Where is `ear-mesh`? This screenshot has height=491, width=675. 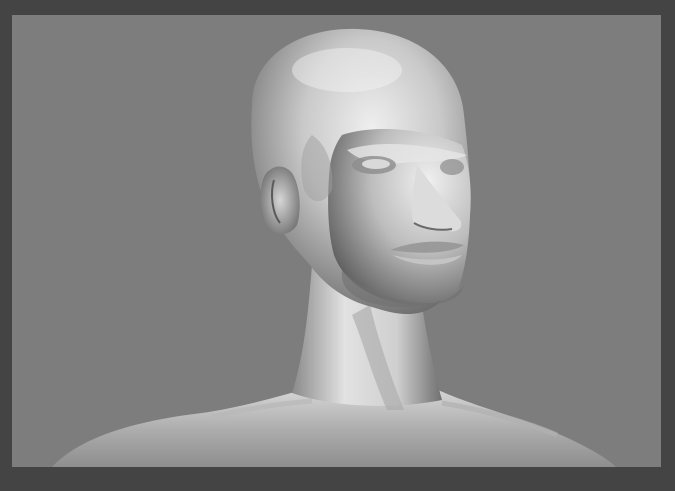 ear-mesh is located at coordinates (280, 200).